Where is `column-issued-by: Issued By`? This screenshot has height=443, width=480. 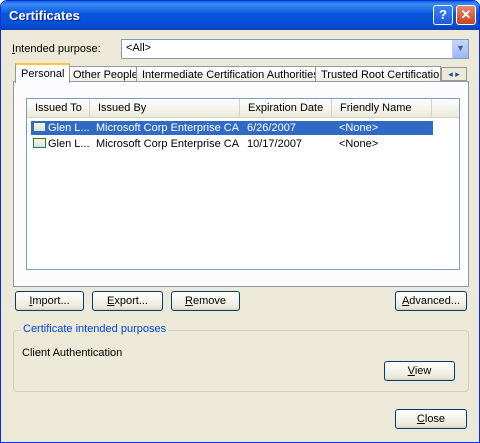 column-issued-by: Issued By is located at coordinates (165, 108).